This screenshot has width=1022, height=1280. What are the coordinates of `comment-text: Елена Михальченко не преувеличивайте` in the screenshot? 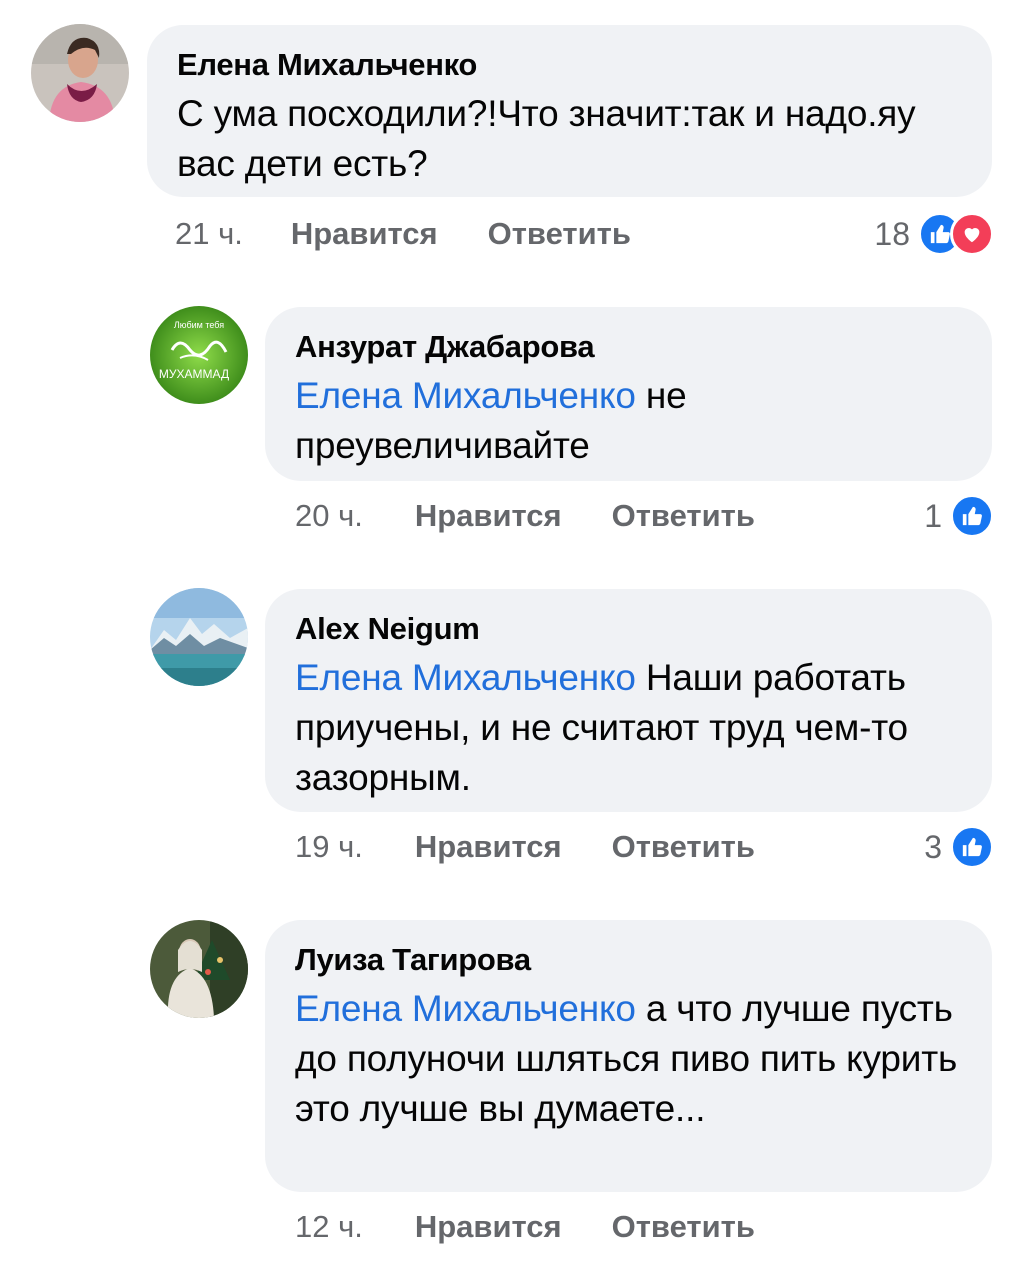 It's located at (628, 421).